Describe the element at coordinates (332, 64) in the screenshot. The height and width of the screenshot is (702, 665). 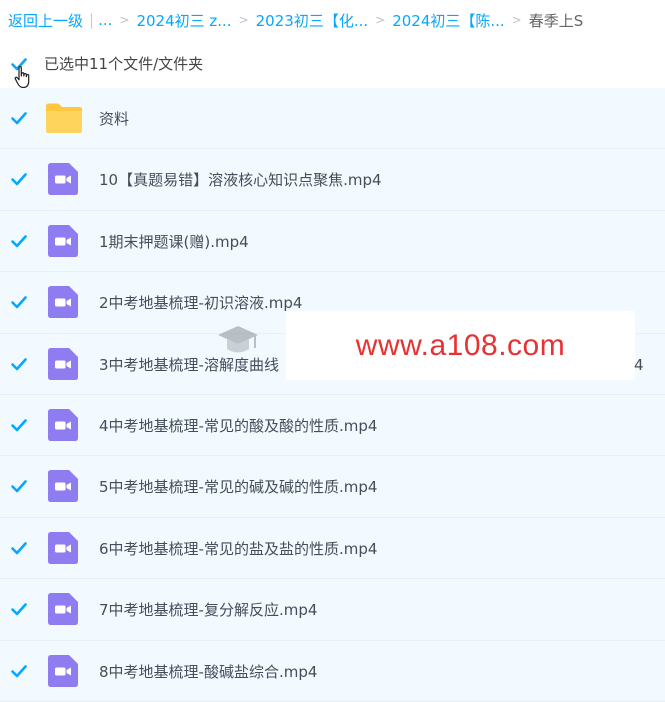
I see `selection-bar: 已选中11个文件/文件夹` at that location.